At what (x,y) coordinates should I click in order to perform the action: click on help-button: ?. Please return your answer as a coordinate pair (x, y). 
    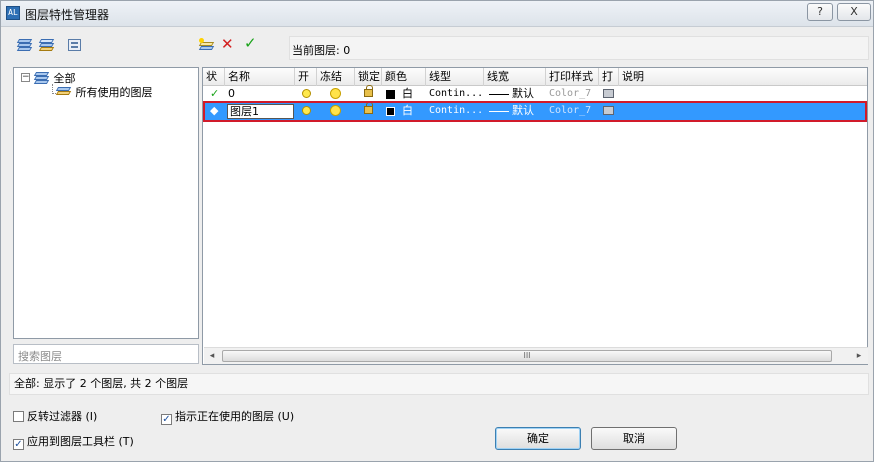
    Looking at the image, I should click on (820, 12).